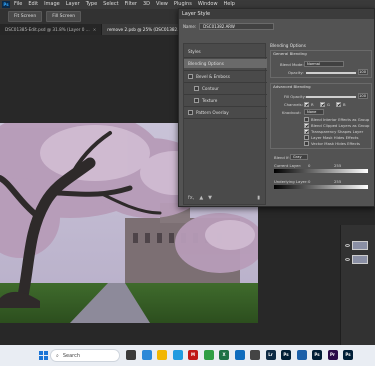  I want to click on fill-opacity-slider, so click(331, 97).